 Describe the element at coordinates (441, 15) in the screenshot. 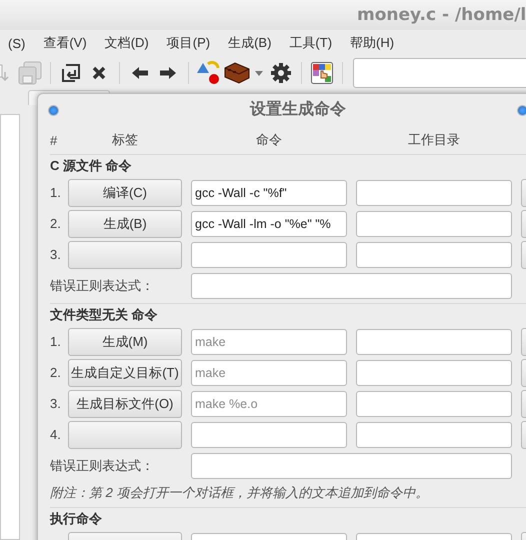

I see `window-title: money.c - /home/l` at that location.